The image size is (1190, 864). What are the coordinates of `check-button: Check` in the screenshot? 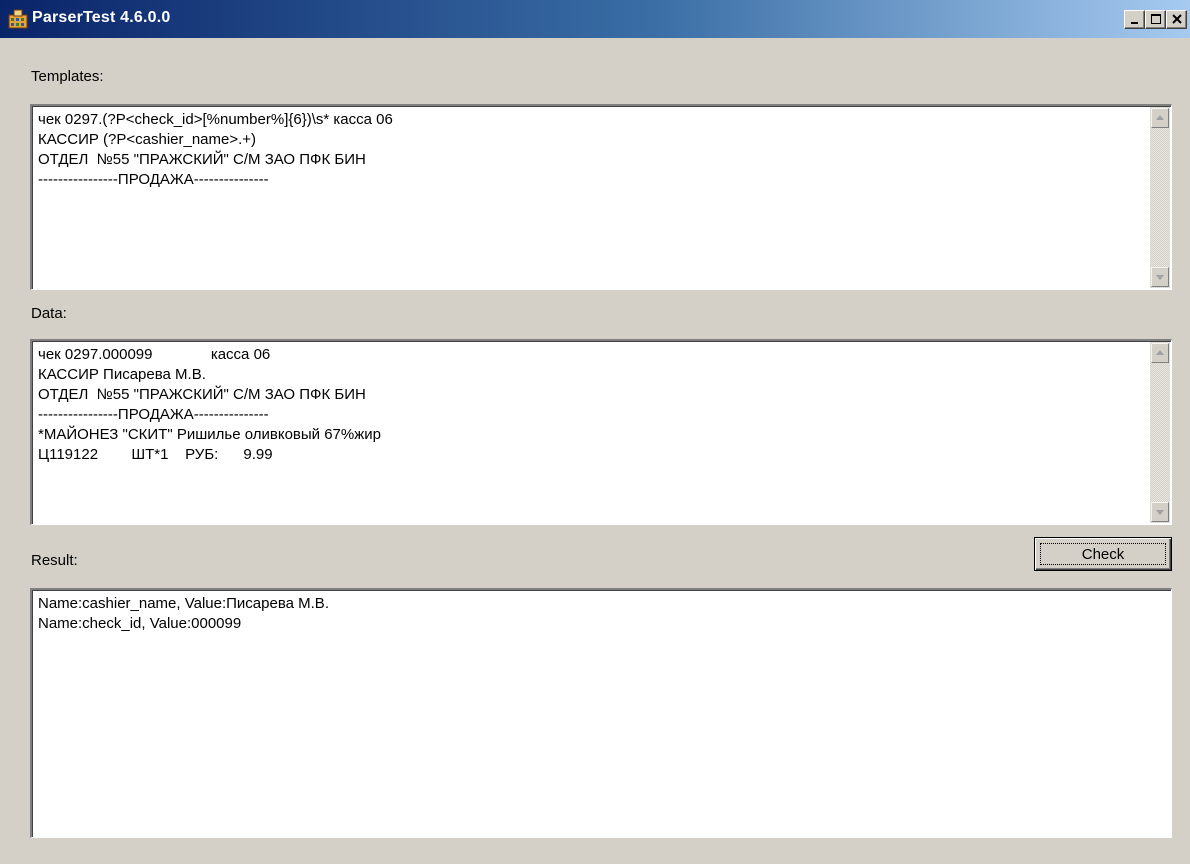 It's located at (1103, 554).